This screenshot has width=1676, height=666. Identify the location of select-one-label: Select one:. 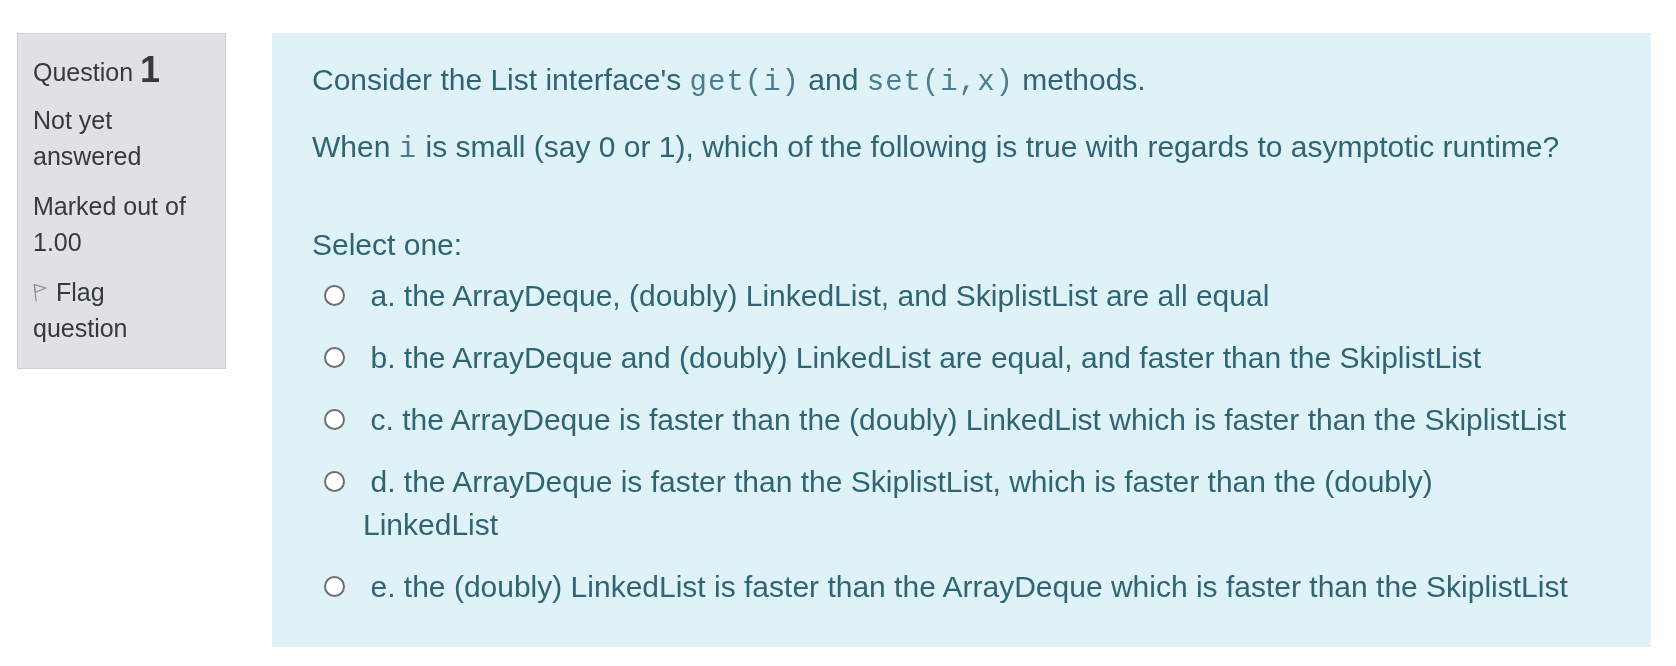
(388, 245).